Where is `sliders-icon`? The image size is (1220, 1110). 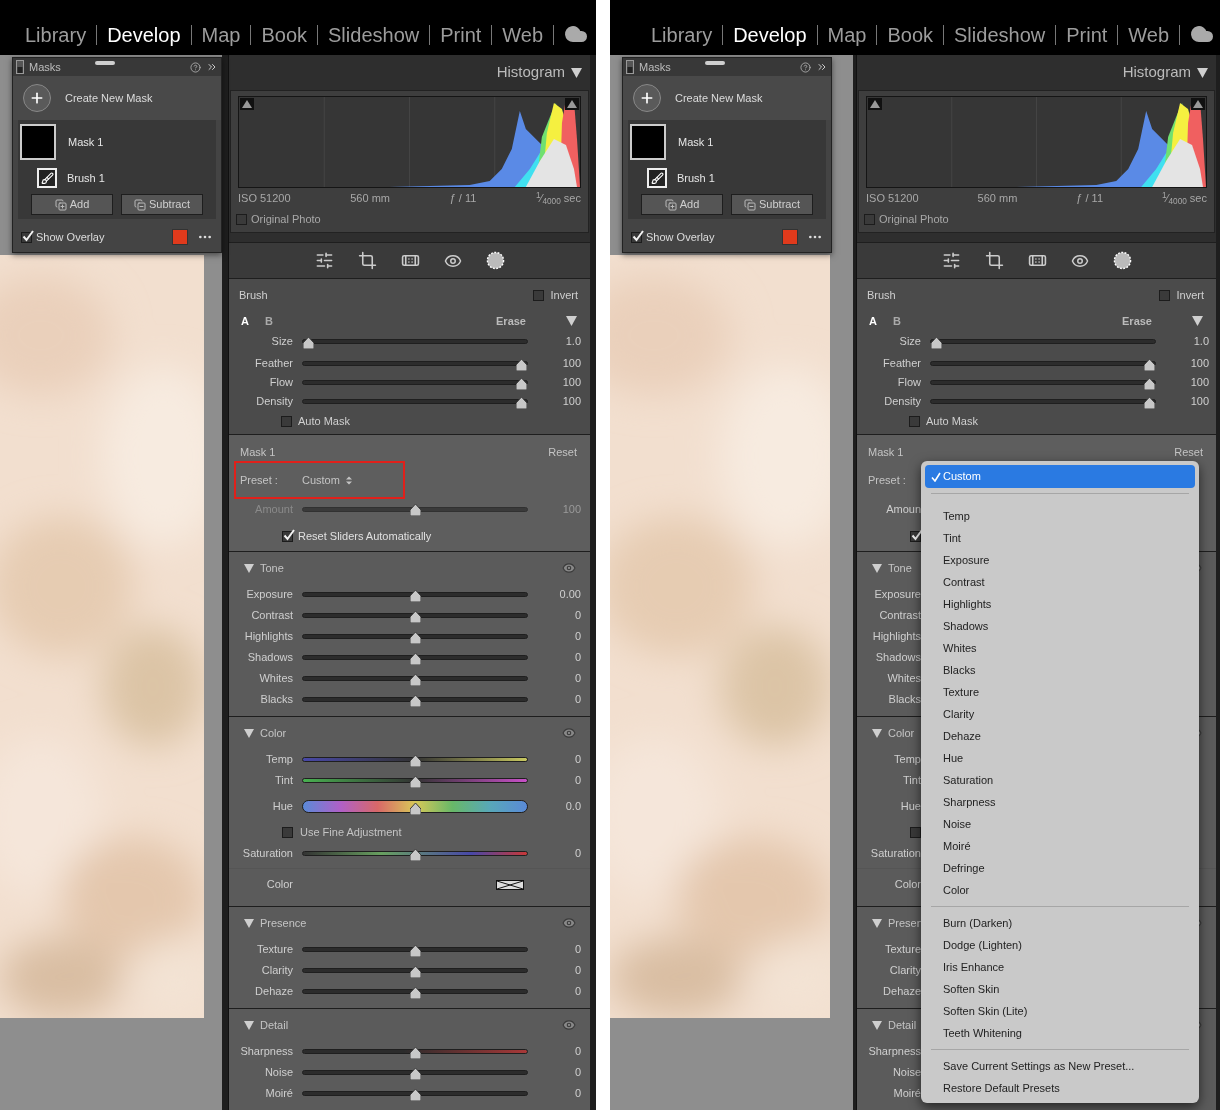
sliders-icon is located at coordinates (324, 260).